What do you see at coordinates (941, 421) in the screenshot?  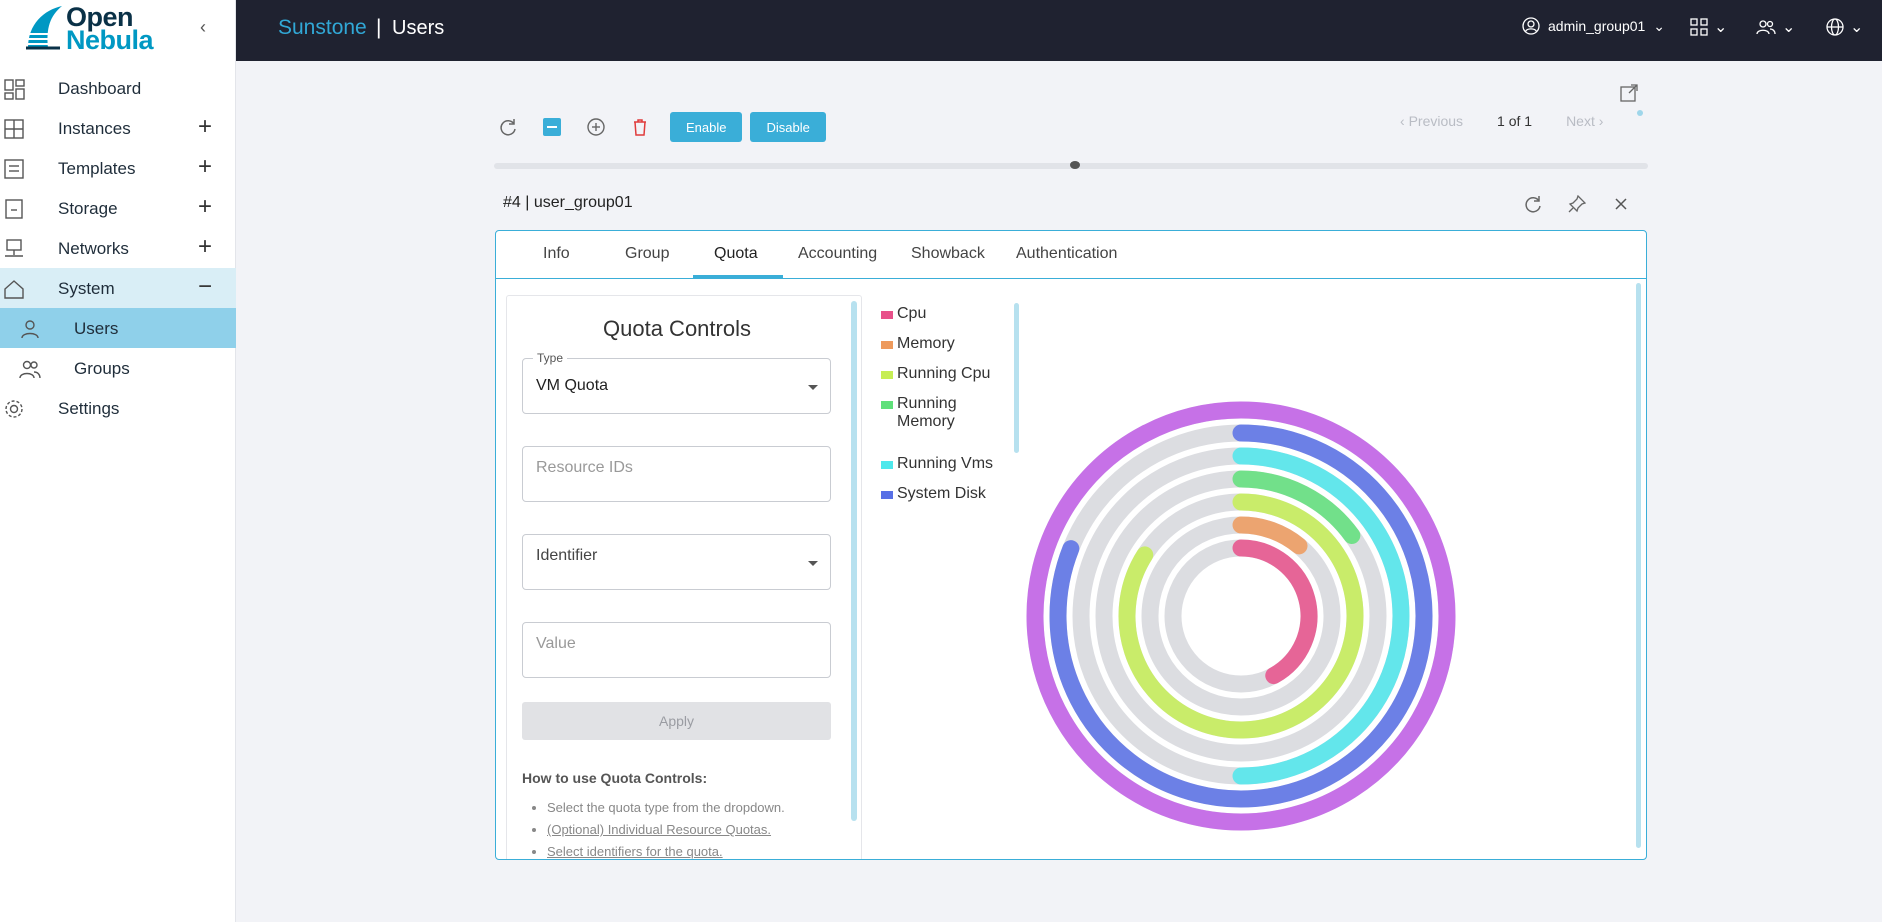 I see `legend-item: Running Memory` at bounding box center [941, 421].